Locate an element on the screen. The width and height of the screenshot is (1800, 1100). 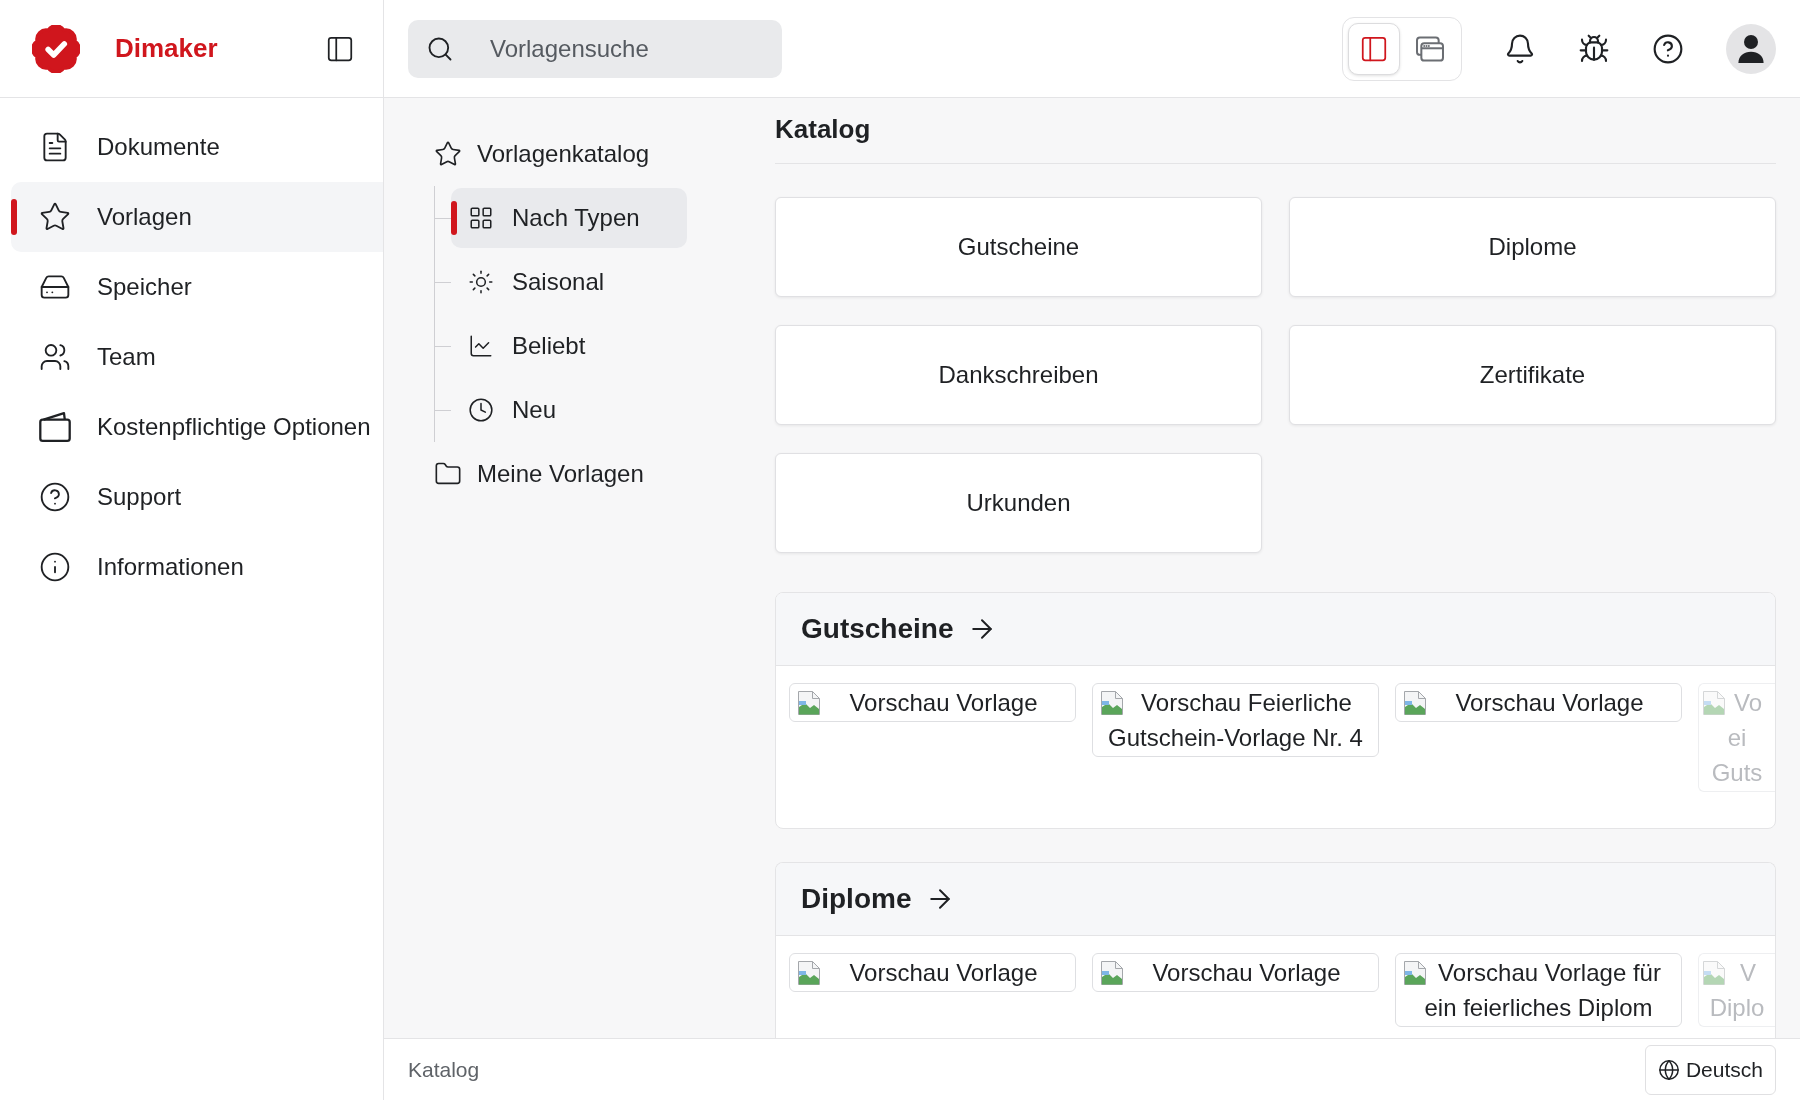
template-card: Vorschau Vorlage für ein feierliches Diplom is located at coordinates (1538, 990).